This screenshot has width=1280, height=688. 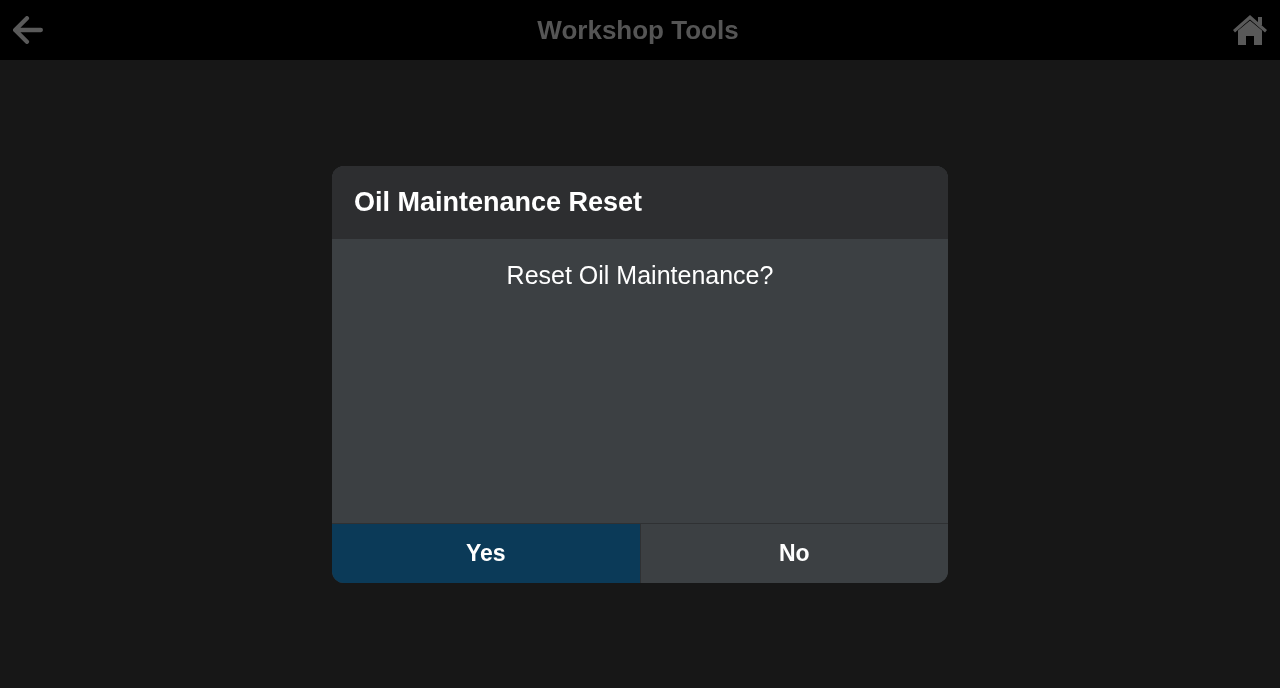 What do you see at coordinates (793, 553) in the screenshot?
I see `dialog-button: No` at bounding box center [793, 553].